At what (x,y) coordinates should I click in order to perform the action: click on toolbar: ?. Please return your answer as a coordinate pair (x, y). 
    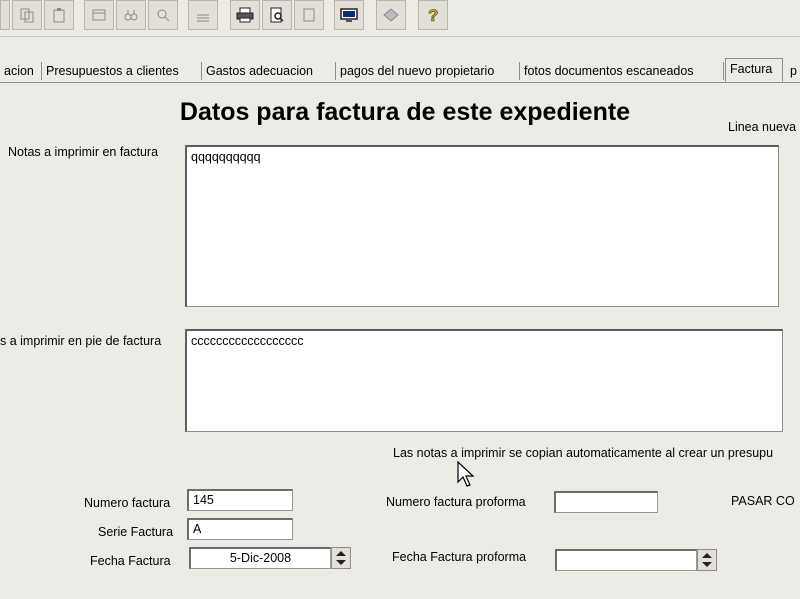
    Looking at the image, I should click on (400, 18).